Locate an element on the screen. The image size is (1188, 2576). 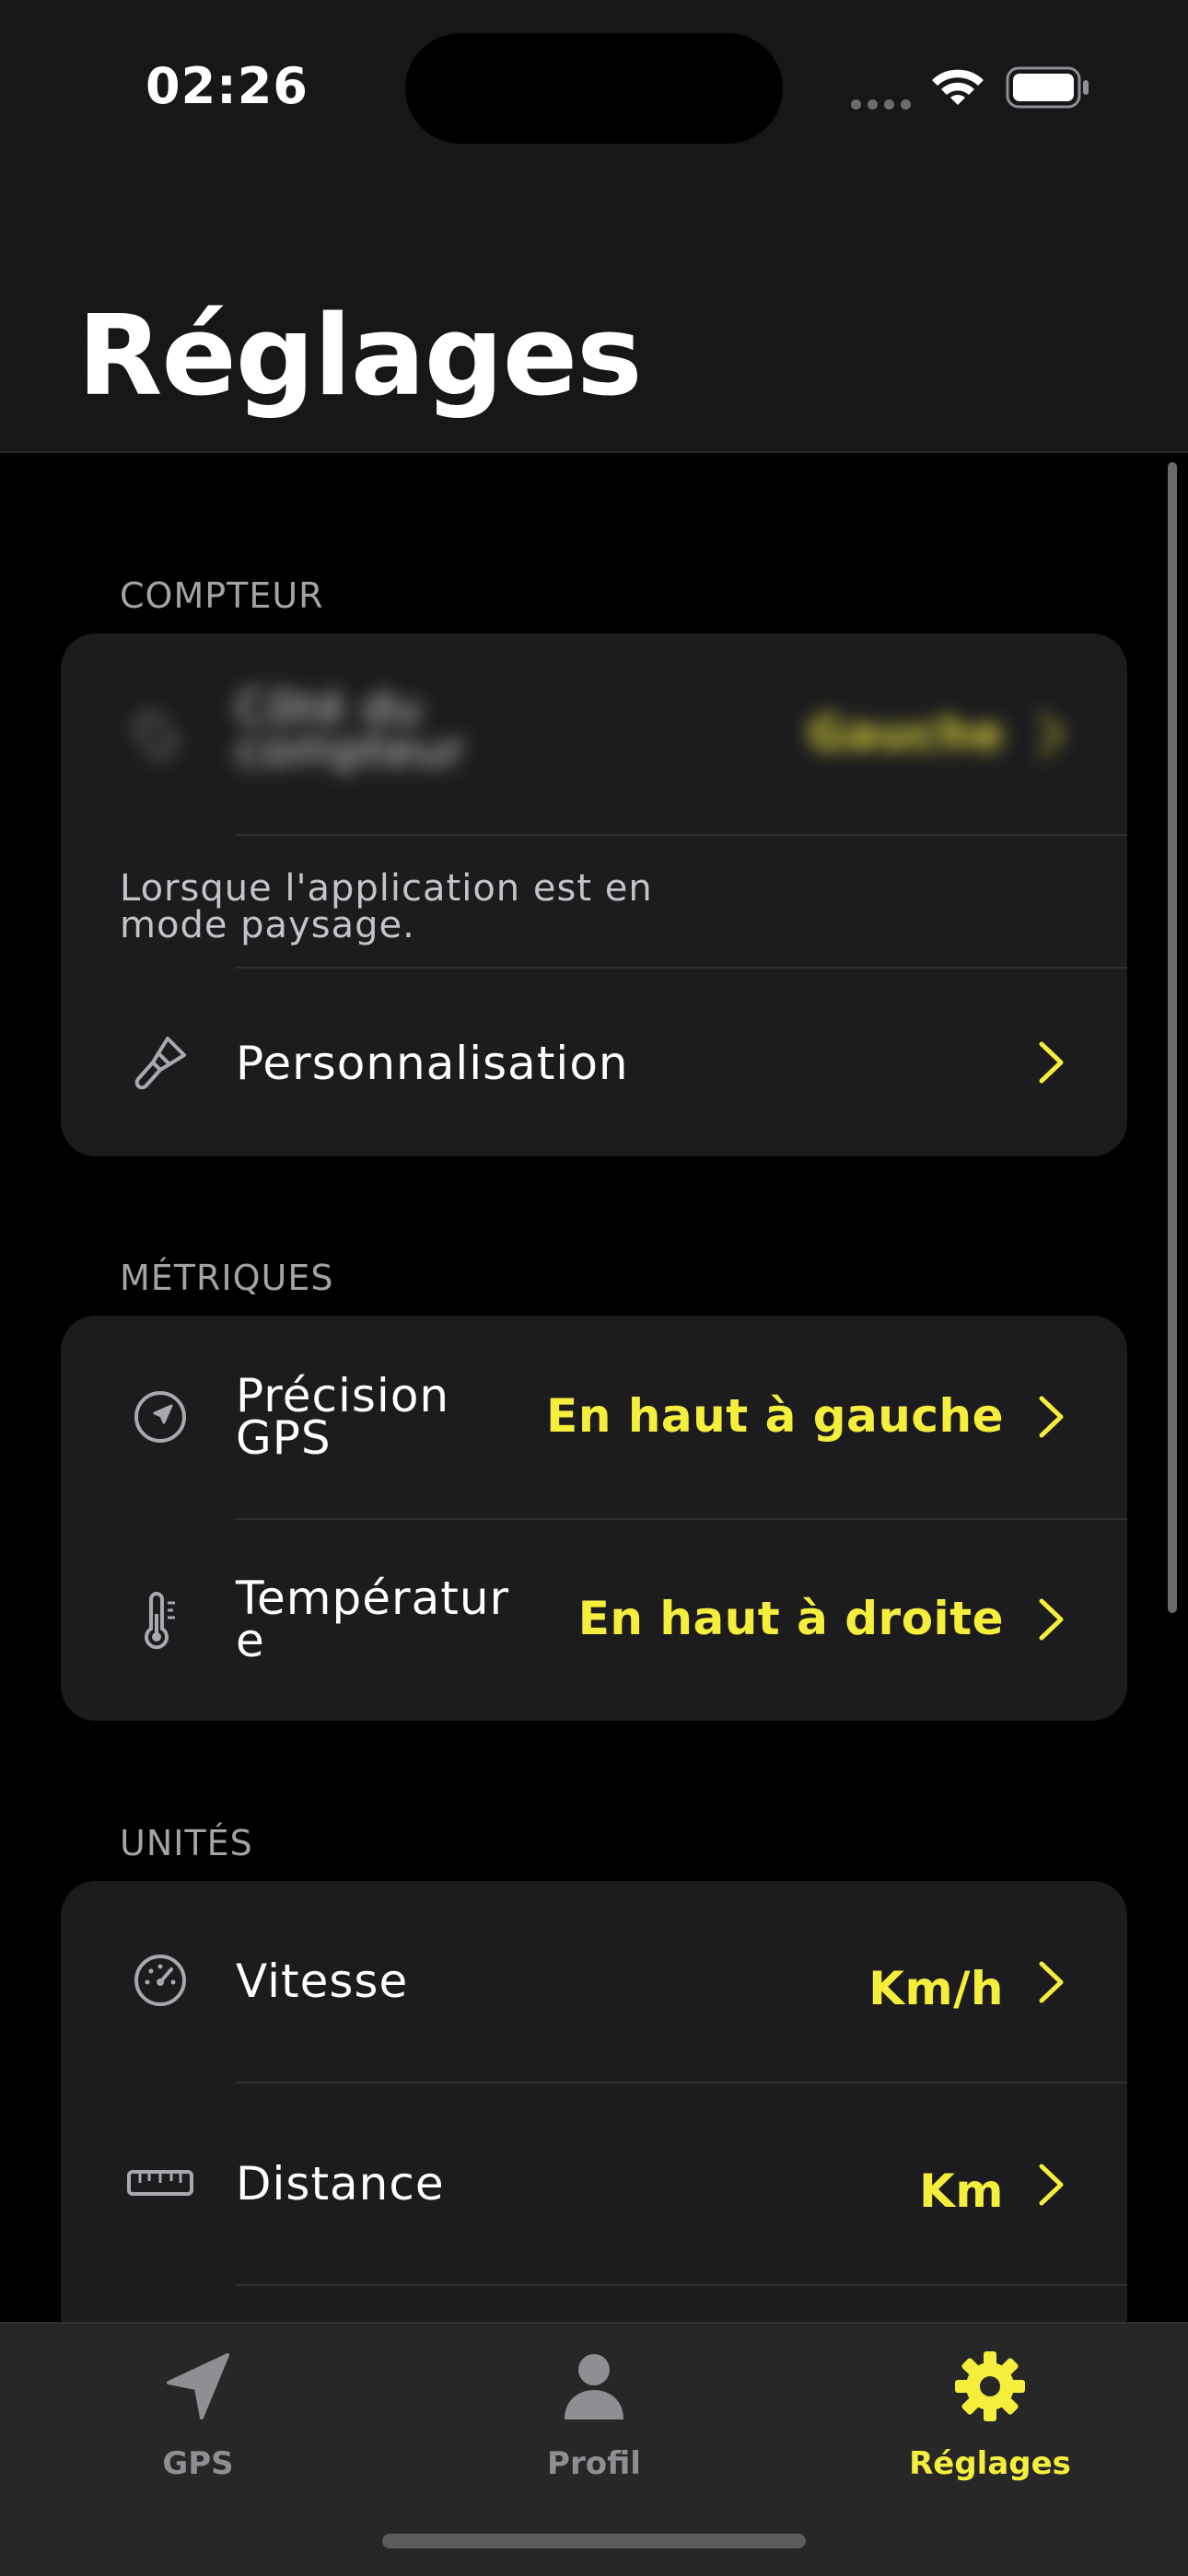
settings-row-label: e is located at coordinates (250, 1640).